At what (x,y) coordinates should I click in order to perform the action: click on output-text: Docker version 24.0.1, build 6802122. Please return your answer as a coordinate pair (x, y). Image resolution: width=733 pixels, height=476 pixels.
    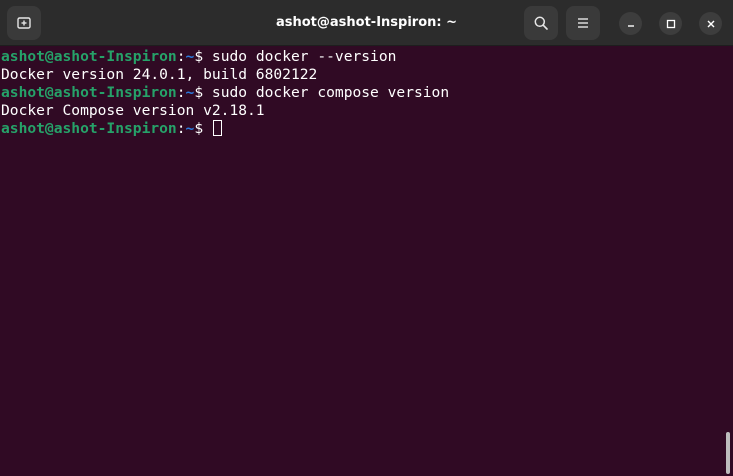
    Looking at the image, I should click on (159, 74).